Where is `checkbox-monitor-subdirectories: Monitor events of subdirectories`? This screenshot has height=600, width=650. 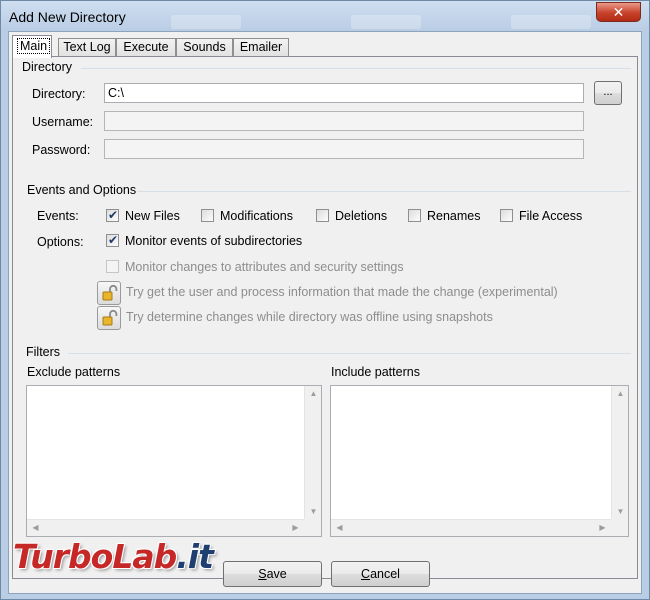
checkbox-monitor-subdirectories: Monitor events of subdirectories is located at coordinates (204, 241).